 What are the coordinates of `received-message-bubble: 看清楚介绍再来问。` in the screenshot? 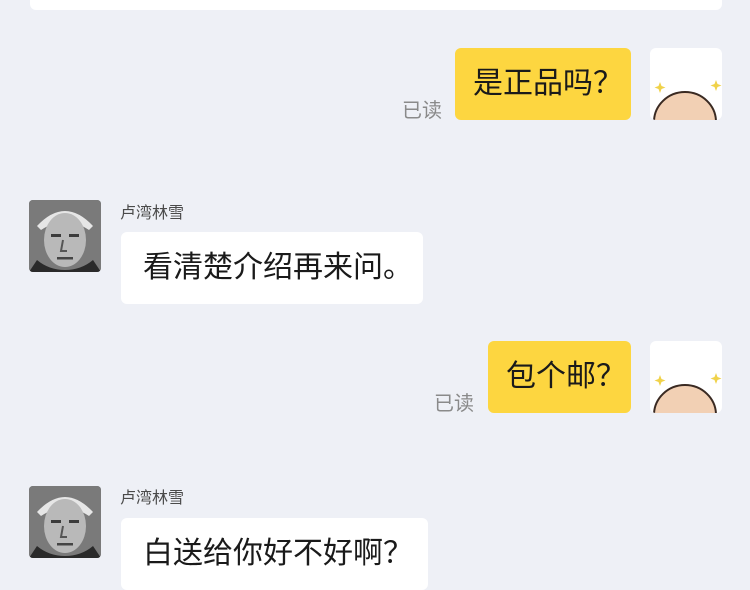 It's located at (272, 268).